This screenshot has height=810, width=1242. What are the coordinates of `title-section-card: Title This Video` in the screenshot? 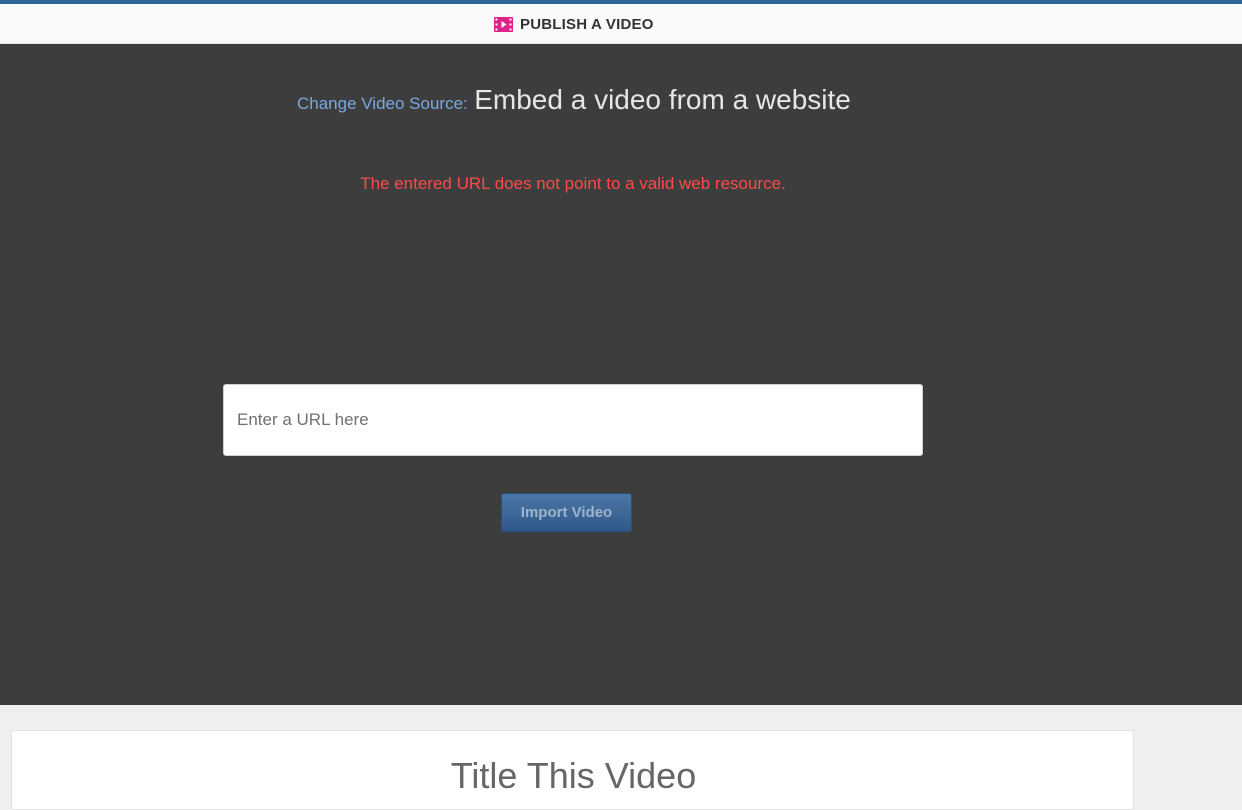 It's located at (572, 770).